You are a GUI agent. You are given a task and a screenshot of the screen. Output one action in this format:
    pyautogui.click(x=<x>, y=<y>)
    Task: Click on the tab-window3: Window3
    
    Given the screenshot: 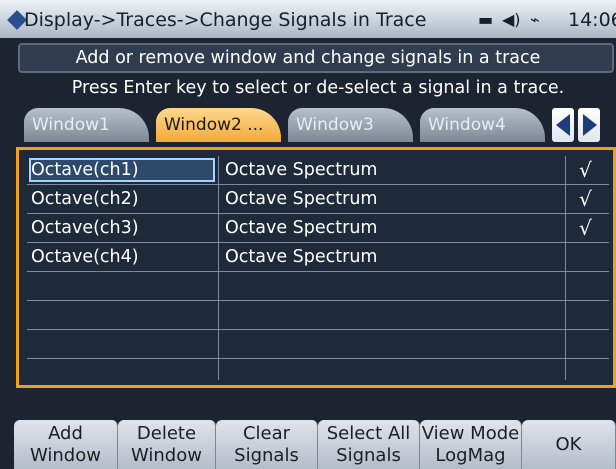 What is the action you would take?
    pyautogui.click(x=350, y=125)
    